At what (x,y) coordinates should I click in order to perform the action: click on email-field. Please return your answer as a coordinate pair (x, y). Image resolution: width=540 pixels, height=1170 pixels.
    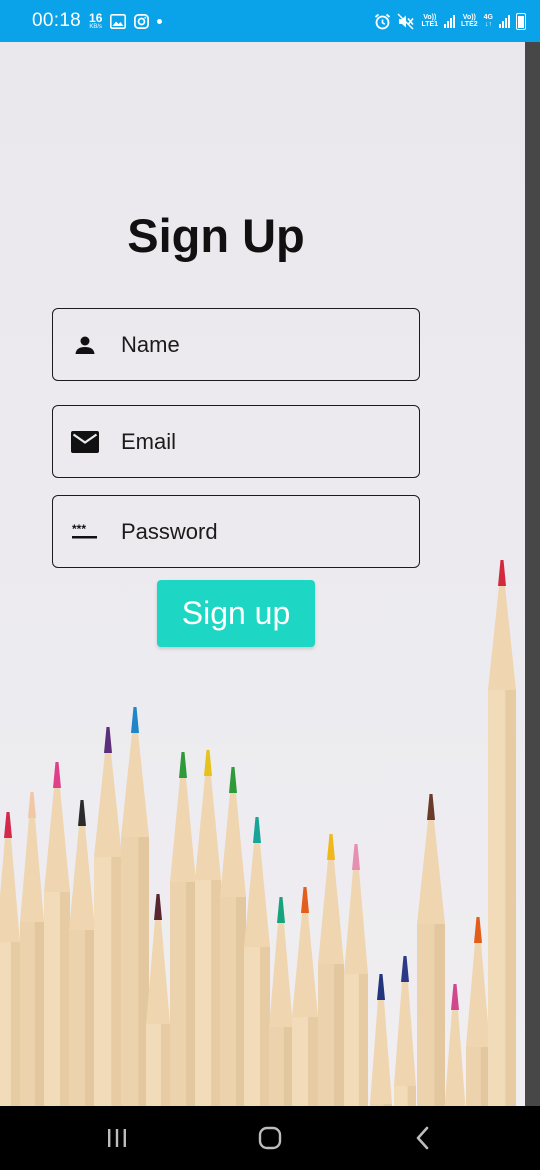
    Looking at the image, I should click on (236, 441).